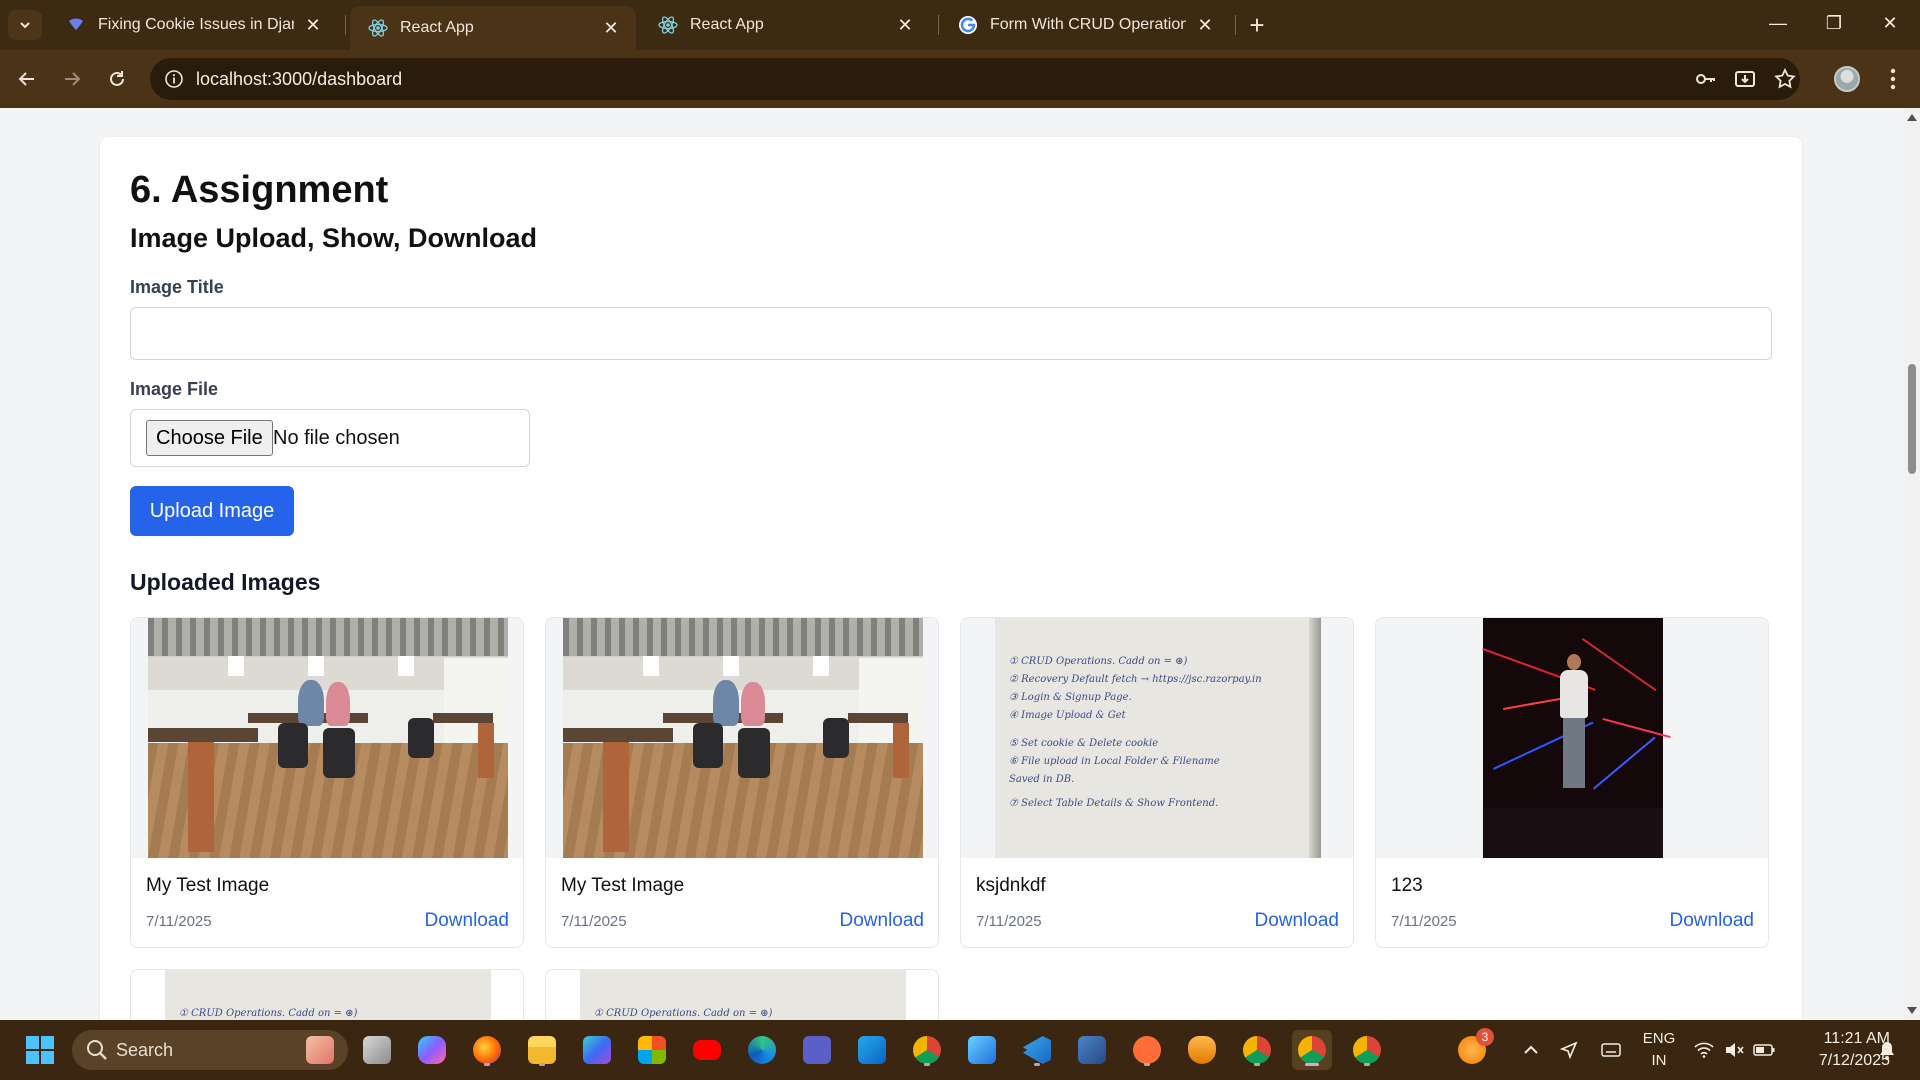  I want to click on youtube-icon, so click(707, 1050).